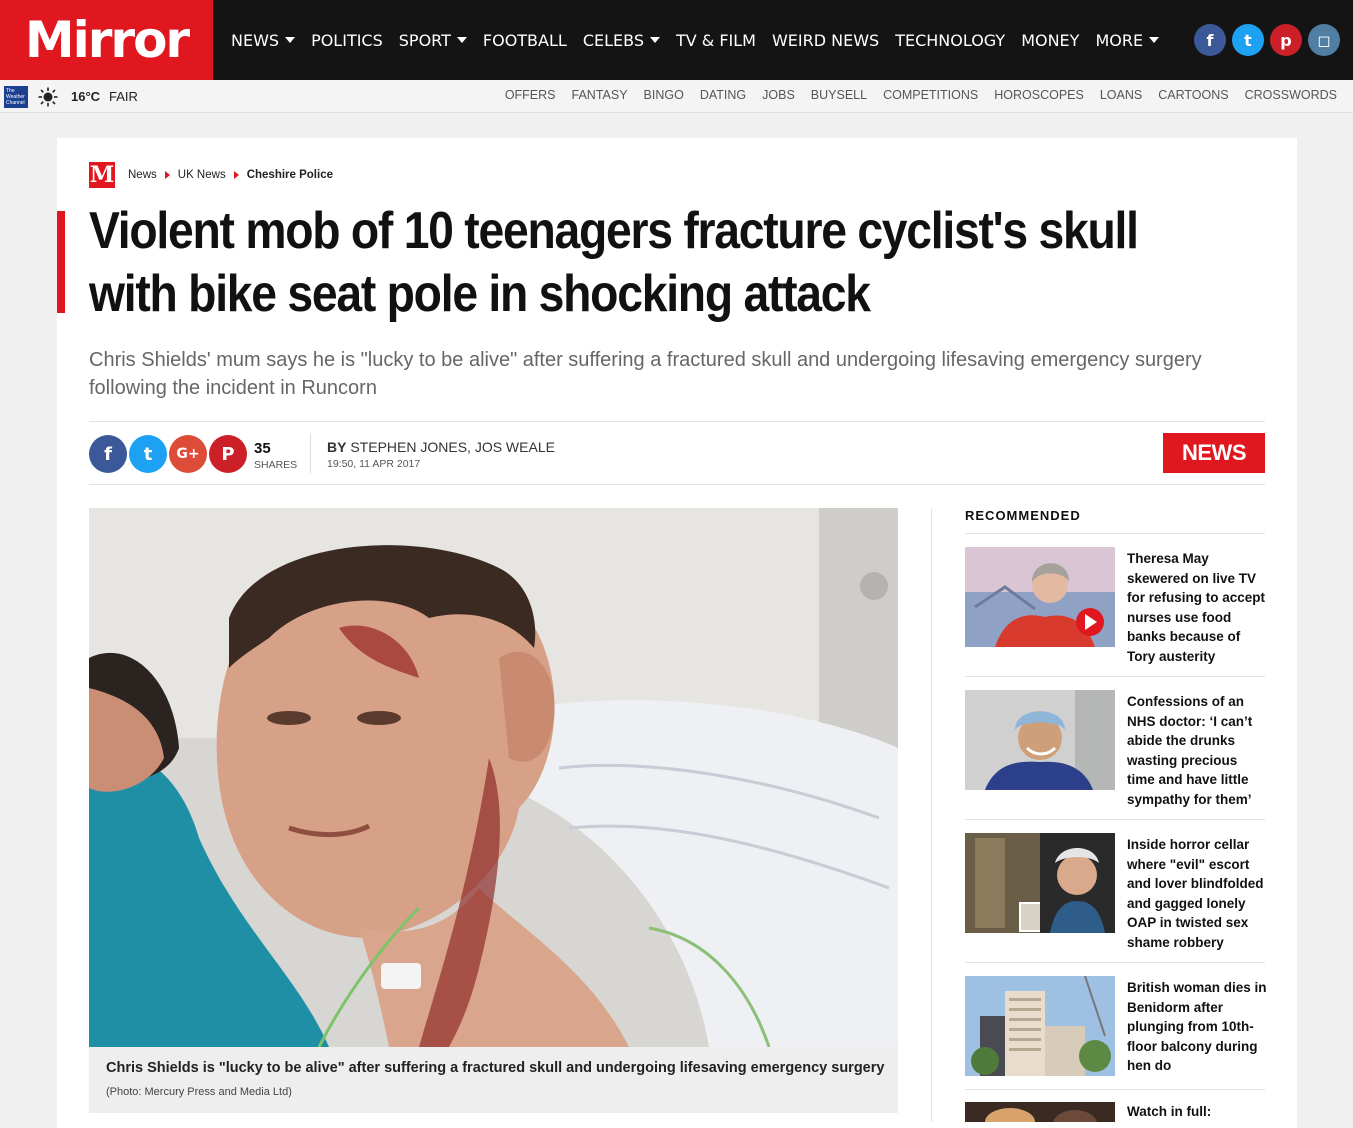 The height and width of the screenshot is (1128, 1353). What do you see at coordinates (347, 40) in the screenshot?
I see `nav-item-politics: POLITICS` at bounding box center [347, 40].